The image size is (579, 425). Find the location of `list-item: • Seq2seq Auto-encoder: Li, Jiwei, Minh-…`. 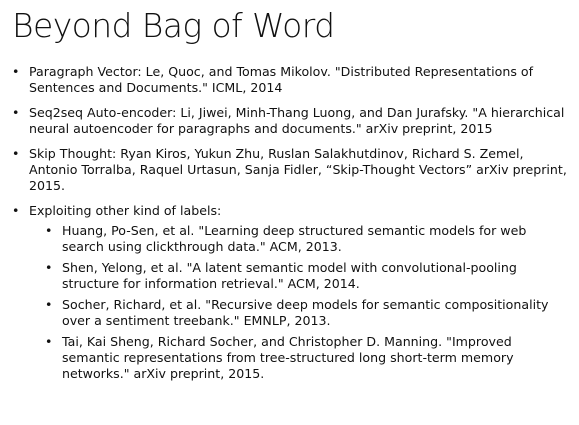

list-item: • Seq2seq Auto-encoder: Li, Jiwei, Minh-… is located at coordinates (292, 121).